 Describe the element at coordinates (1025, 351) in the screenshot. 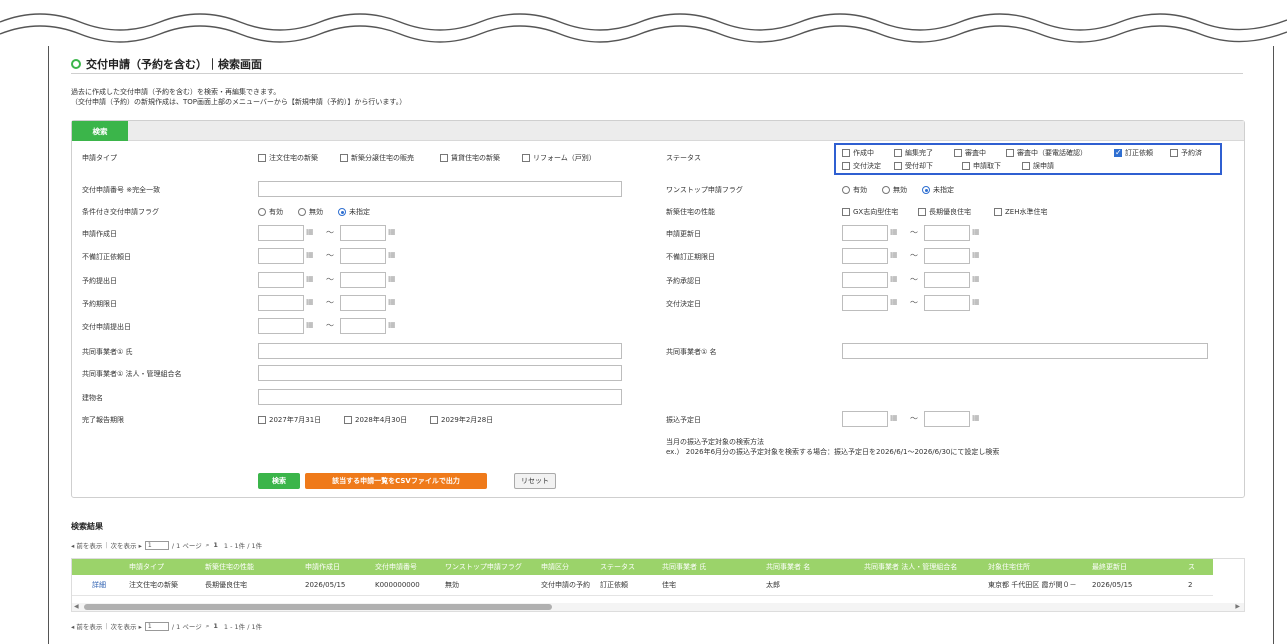

I see `kyodo-mei-input` at that location.